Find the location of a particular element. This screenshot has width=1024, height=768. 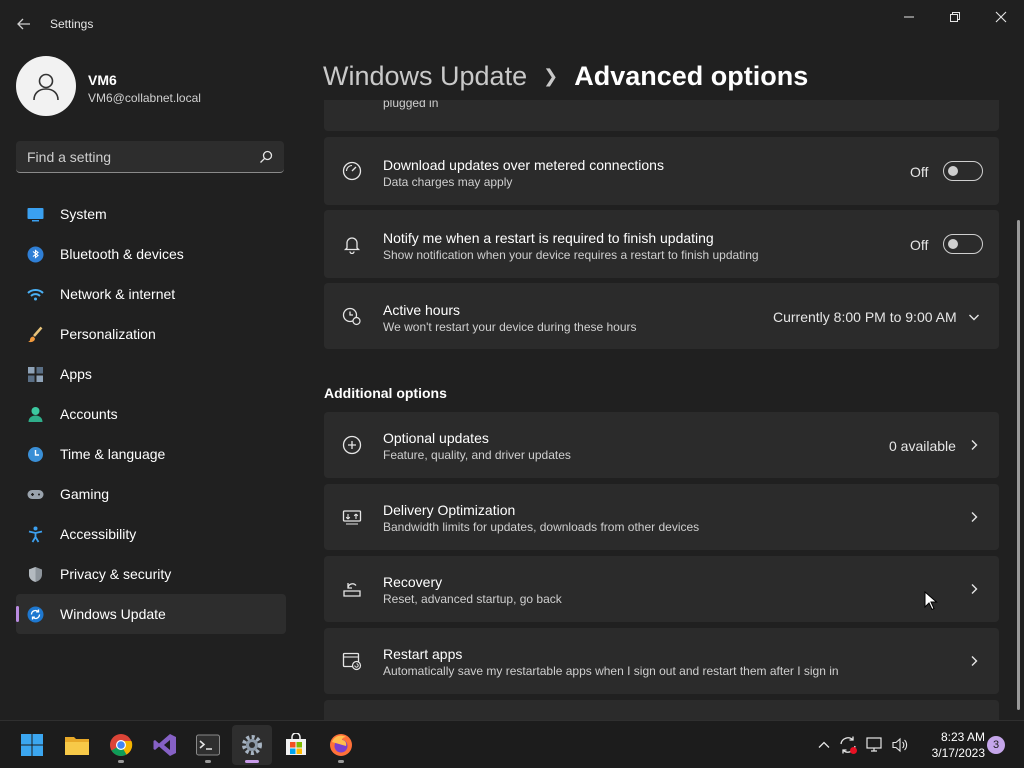

notification-badge: 3 is located at coordinates (996, 745).